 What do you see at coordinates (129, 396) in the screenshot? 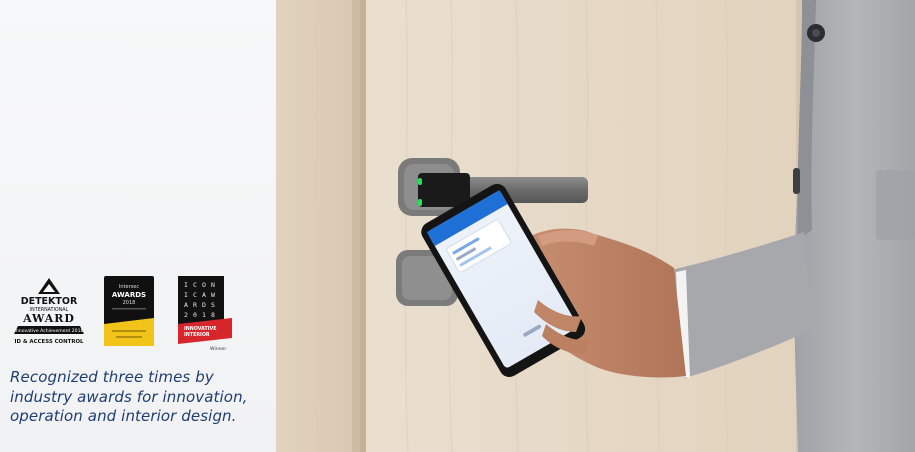
I see `caption-line-2: industry awards for innovation,` at bounding box center [129, 396].